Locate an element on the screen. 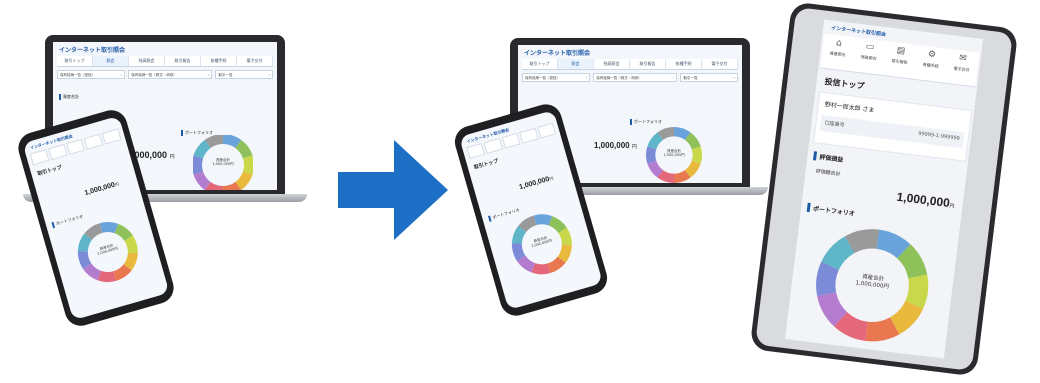 The height and width of the screenshot is (383, 1040). select-row: 保有銘柄一覧（投信） › 保有銘柄一覧（株式・債券） › 取引一覧 › is located at coordinates (165, 74).